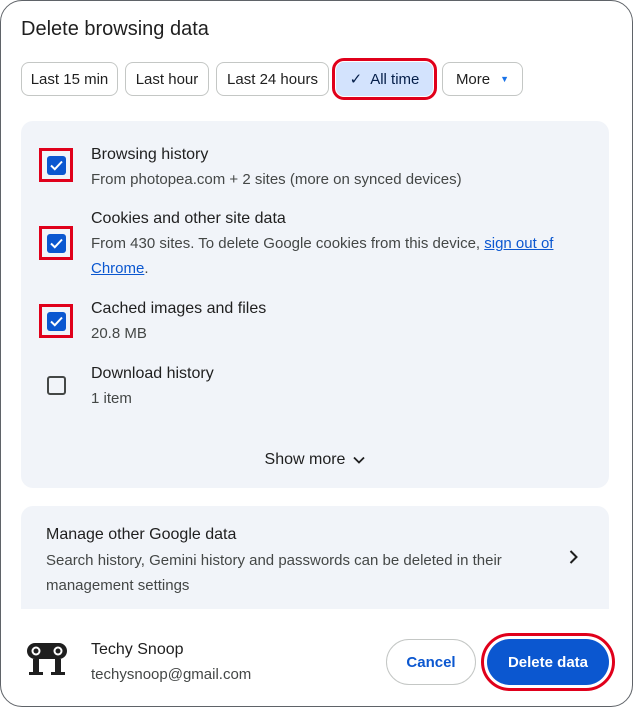 Image resolution: width=633 pixels, height=707 pixels. Describe the element at coordinates (47, 659) in the screenshot. I see `binoculars-avatar` at that location.